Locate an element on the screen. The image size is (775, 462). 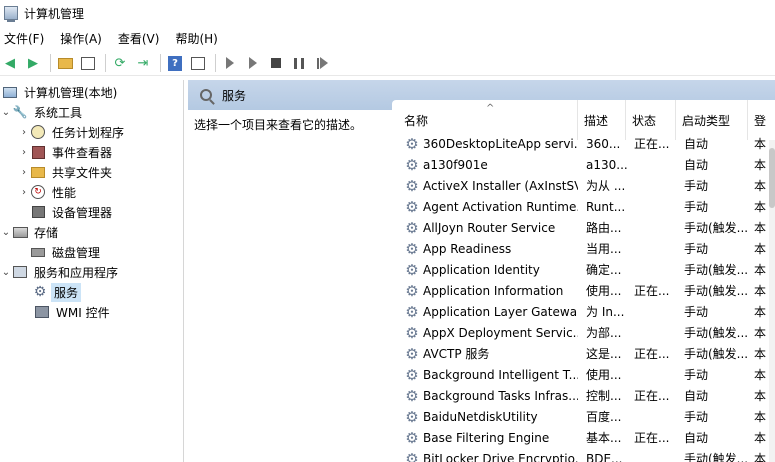
table-row: ⚙ BaiduNetdiskUtility 百度... 手动 本 is located at coordinates (583, 416).